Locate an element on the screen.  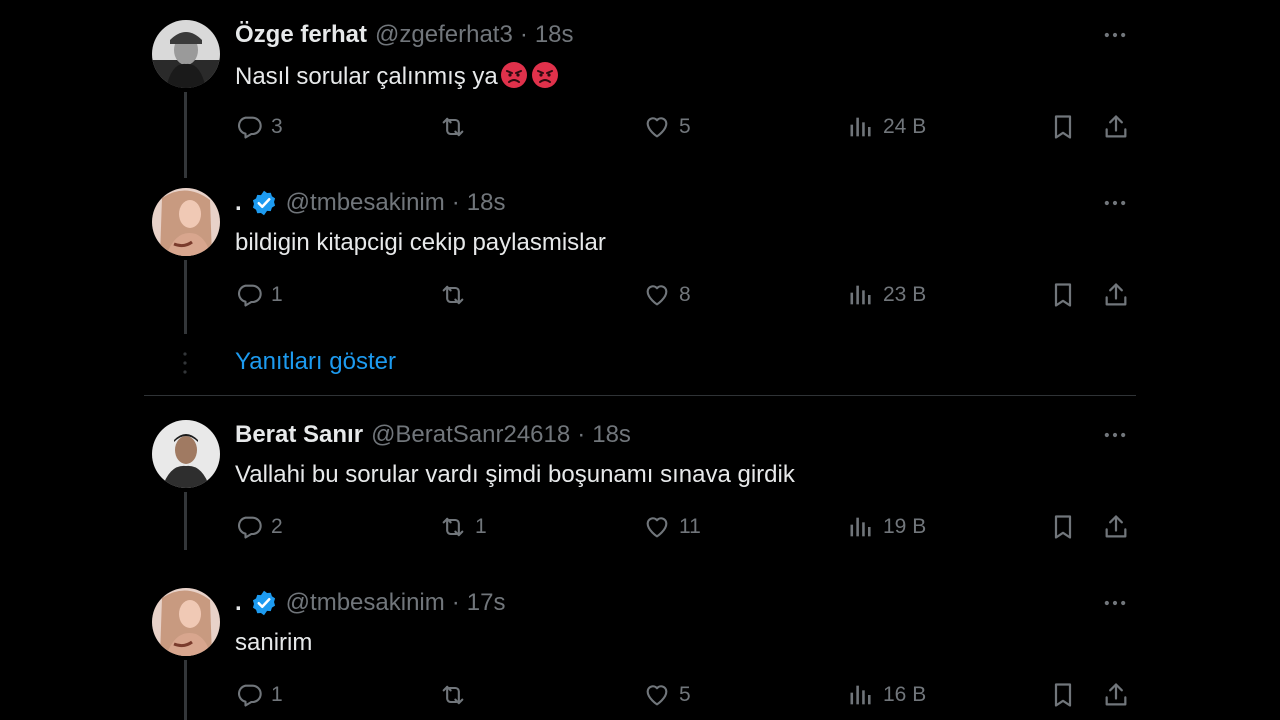
views-count: 24 B is located at coordinates (905, 126).